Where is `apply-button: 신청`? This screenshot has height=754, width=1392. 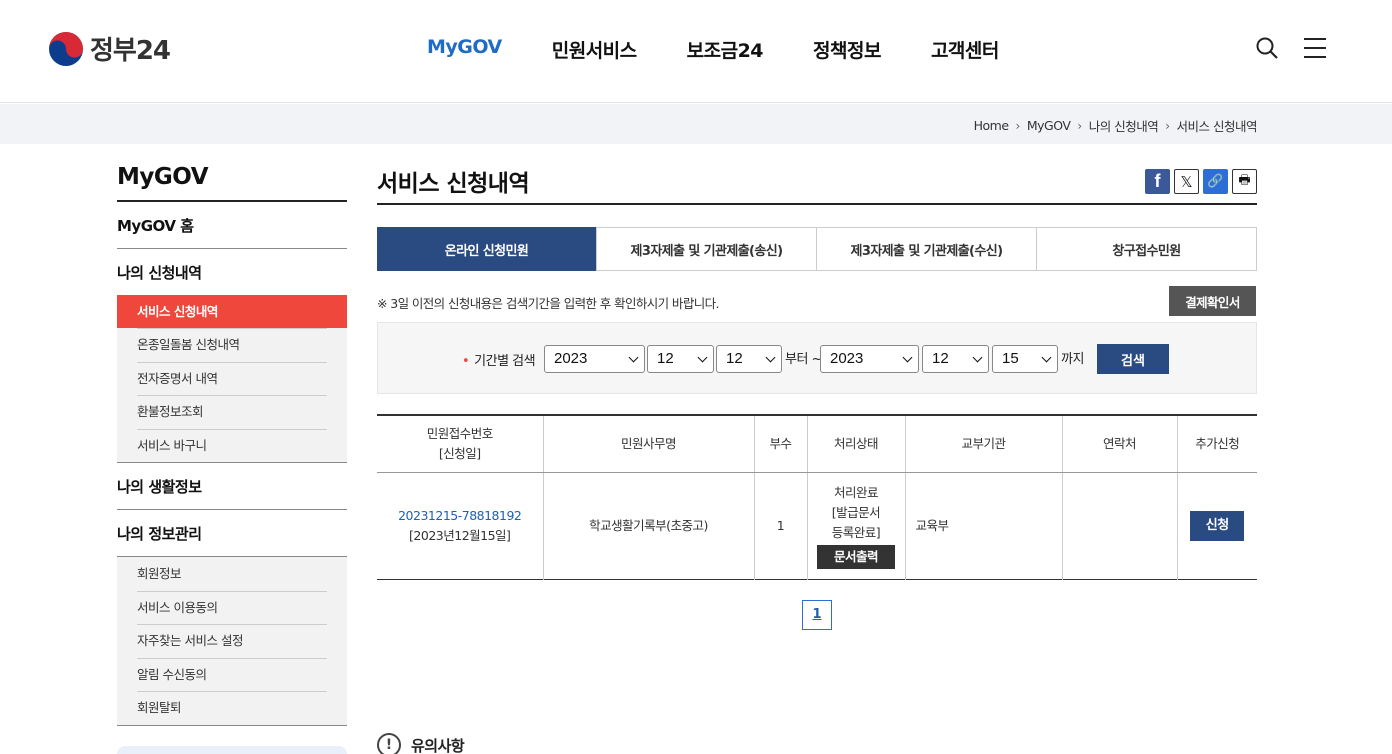 apply-button: 신청 is located at coordinates (1217, 525).